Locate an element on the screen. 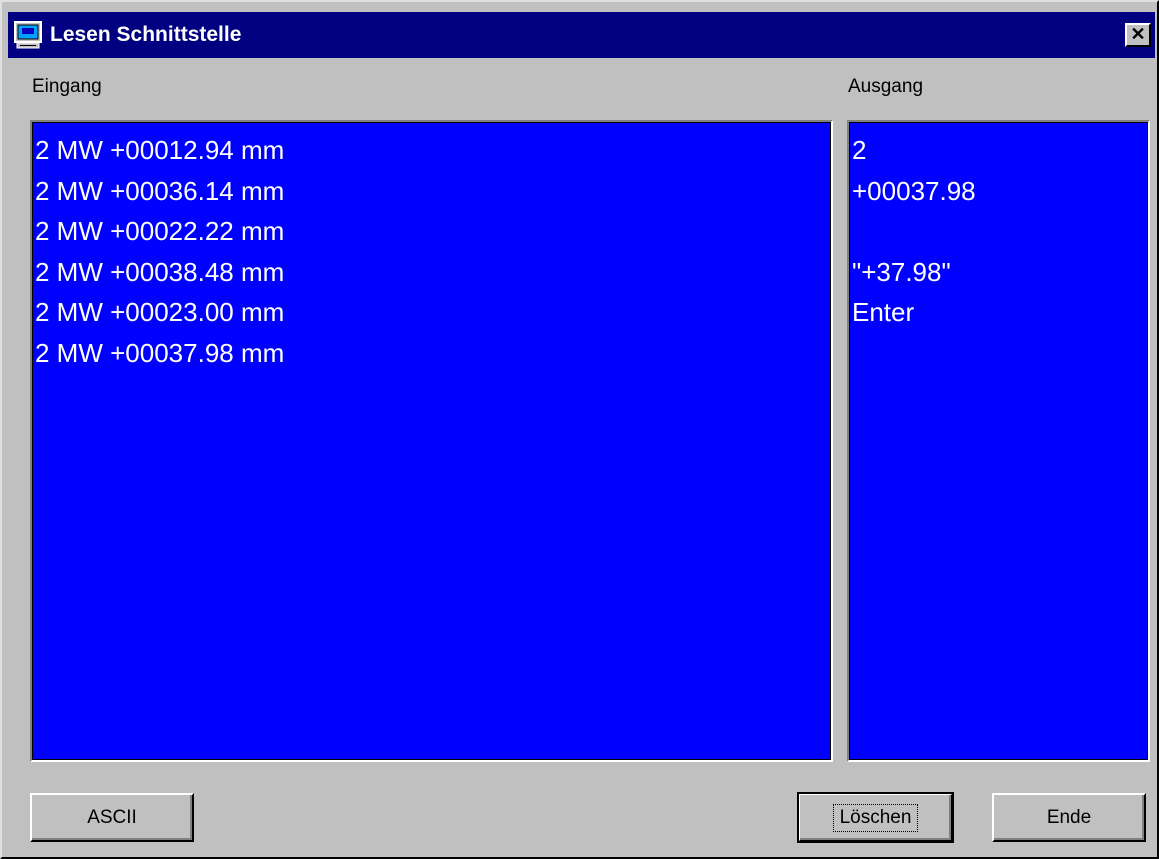 This screenshot has width=1159, height=859. close-button: ✕ is located at coordinates (1138, 35).